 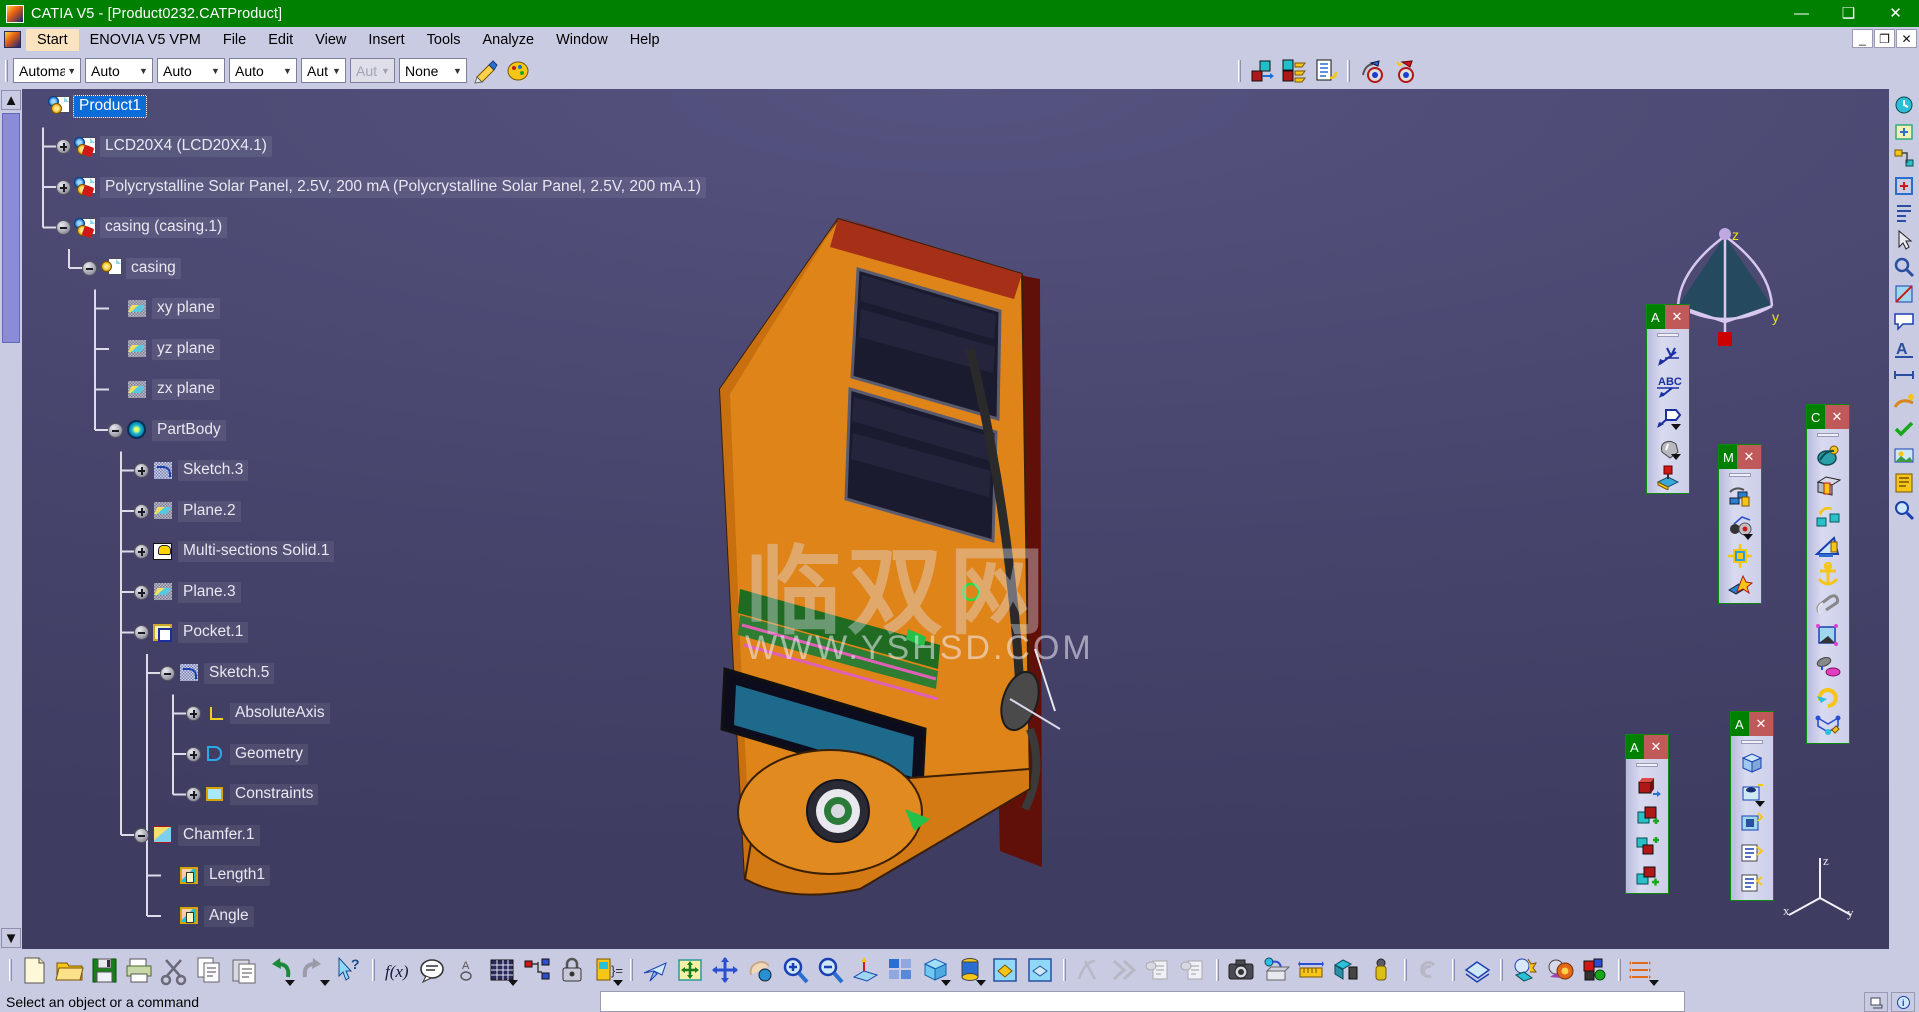 I want to click on tree-item-label: Plane.3, so click(x=209, y=592).